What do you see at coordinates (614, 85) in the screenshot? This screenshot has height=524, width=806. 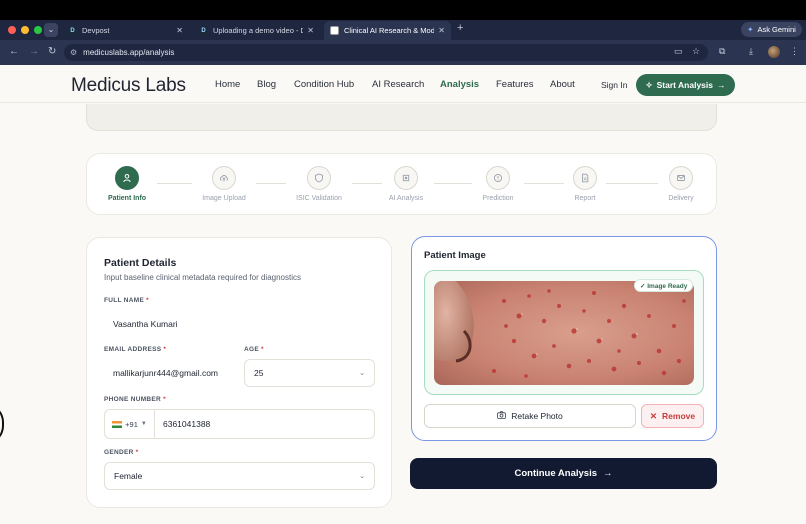 I see `sign-in-link: Sign In` at bounding box center [614, 85].